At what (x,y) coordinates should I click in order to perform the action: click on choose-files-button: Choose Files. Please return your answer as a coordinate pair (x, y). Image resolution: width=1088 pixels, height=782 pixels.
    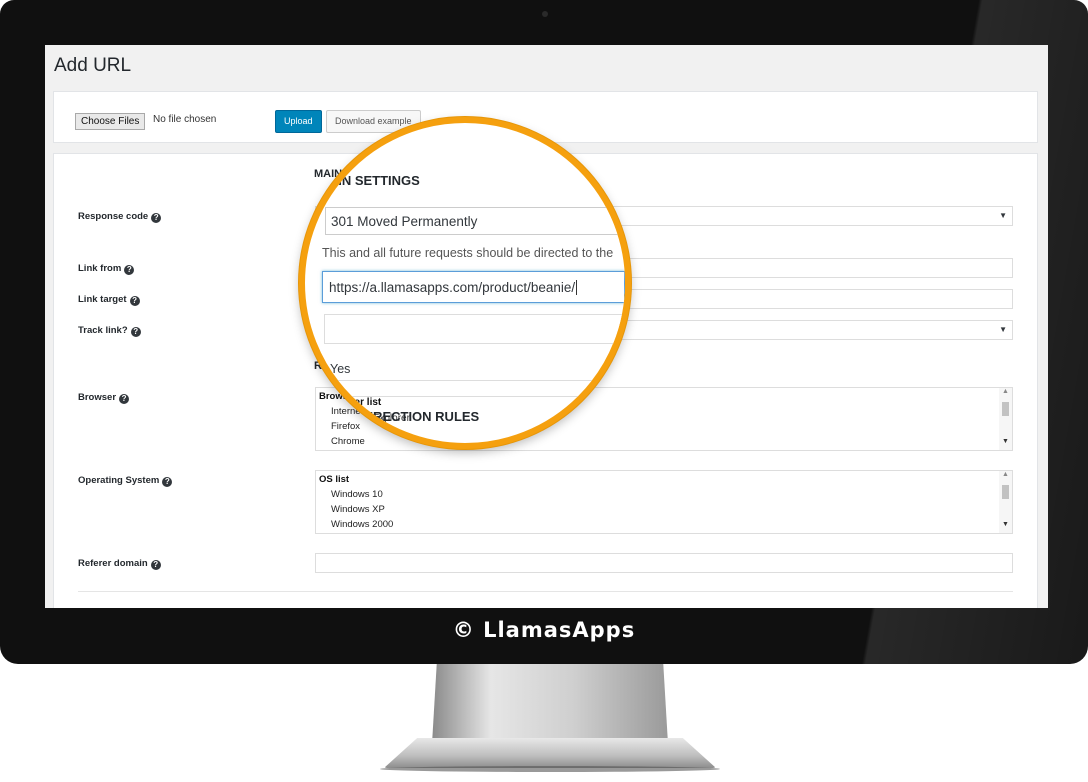
    Looking at the image, I should click on (110, 121).